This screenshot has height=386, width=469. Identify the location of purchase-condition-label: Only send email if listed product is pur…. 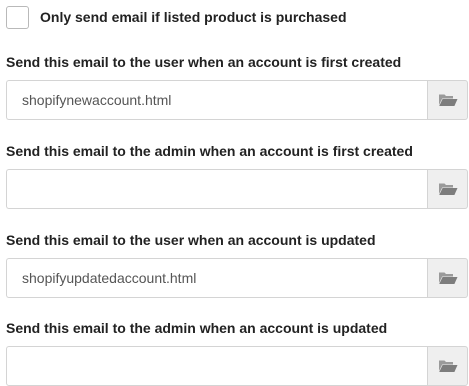
(193, 17).